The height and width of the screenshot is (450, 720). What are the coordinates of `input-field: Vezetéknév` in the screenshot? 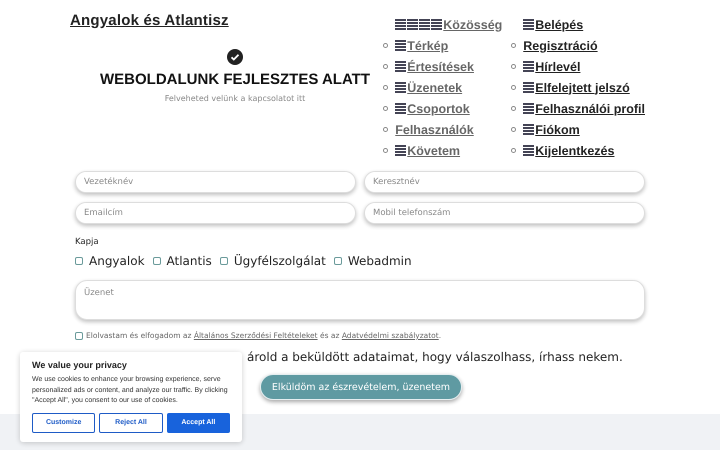 It's located at (215, 182).